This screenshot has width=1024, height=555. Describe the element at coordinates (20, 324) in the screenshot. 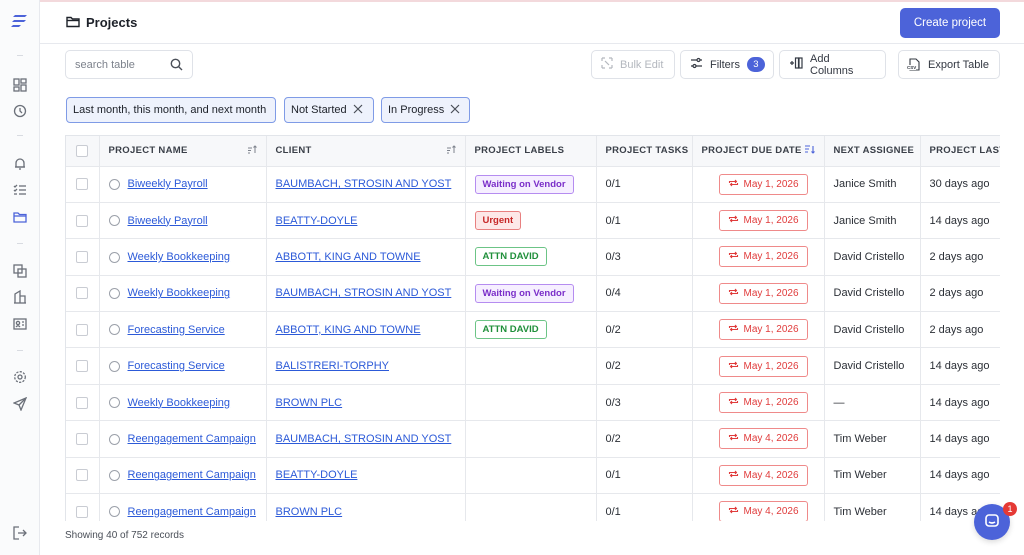

I see `contact-card-icon` at that location.